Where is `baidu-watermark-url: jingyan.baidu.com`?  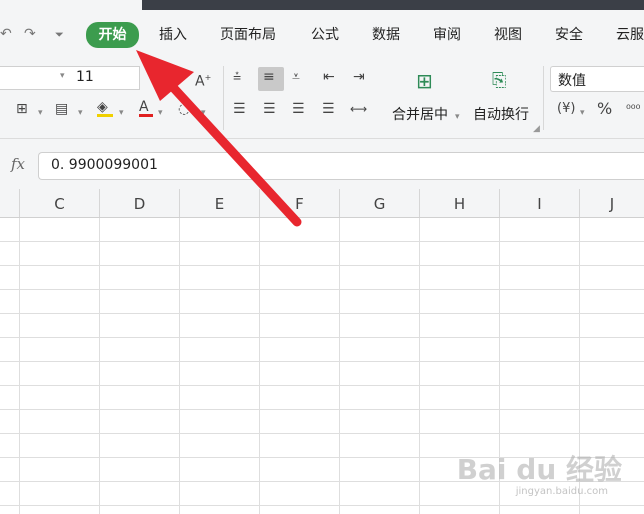
baidu-watermark-url: jingyan.baidu.com is located at coordinates (561, 491).